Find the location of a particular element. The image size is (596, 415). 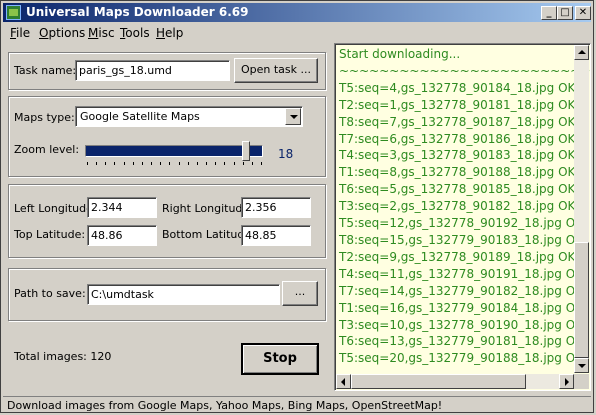

globe-app-icon is located at coordinates (13, 12).